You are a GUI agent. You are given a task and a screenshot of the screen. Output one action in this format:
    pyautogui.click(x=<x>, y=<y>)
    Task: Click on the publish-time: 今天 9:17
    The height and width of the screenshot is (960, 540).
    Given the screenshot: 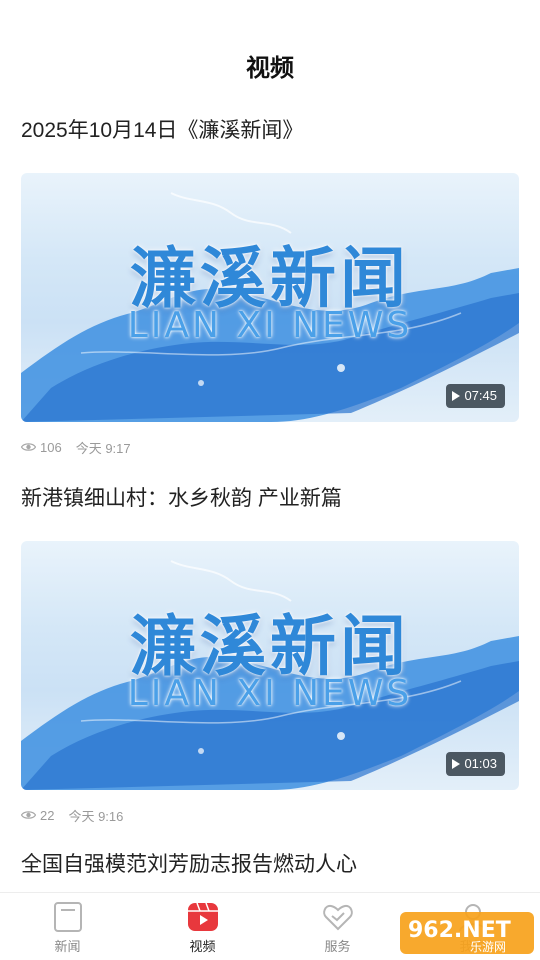 What is the action you would take?
    pyautogui.click(x=103, y=448)
    